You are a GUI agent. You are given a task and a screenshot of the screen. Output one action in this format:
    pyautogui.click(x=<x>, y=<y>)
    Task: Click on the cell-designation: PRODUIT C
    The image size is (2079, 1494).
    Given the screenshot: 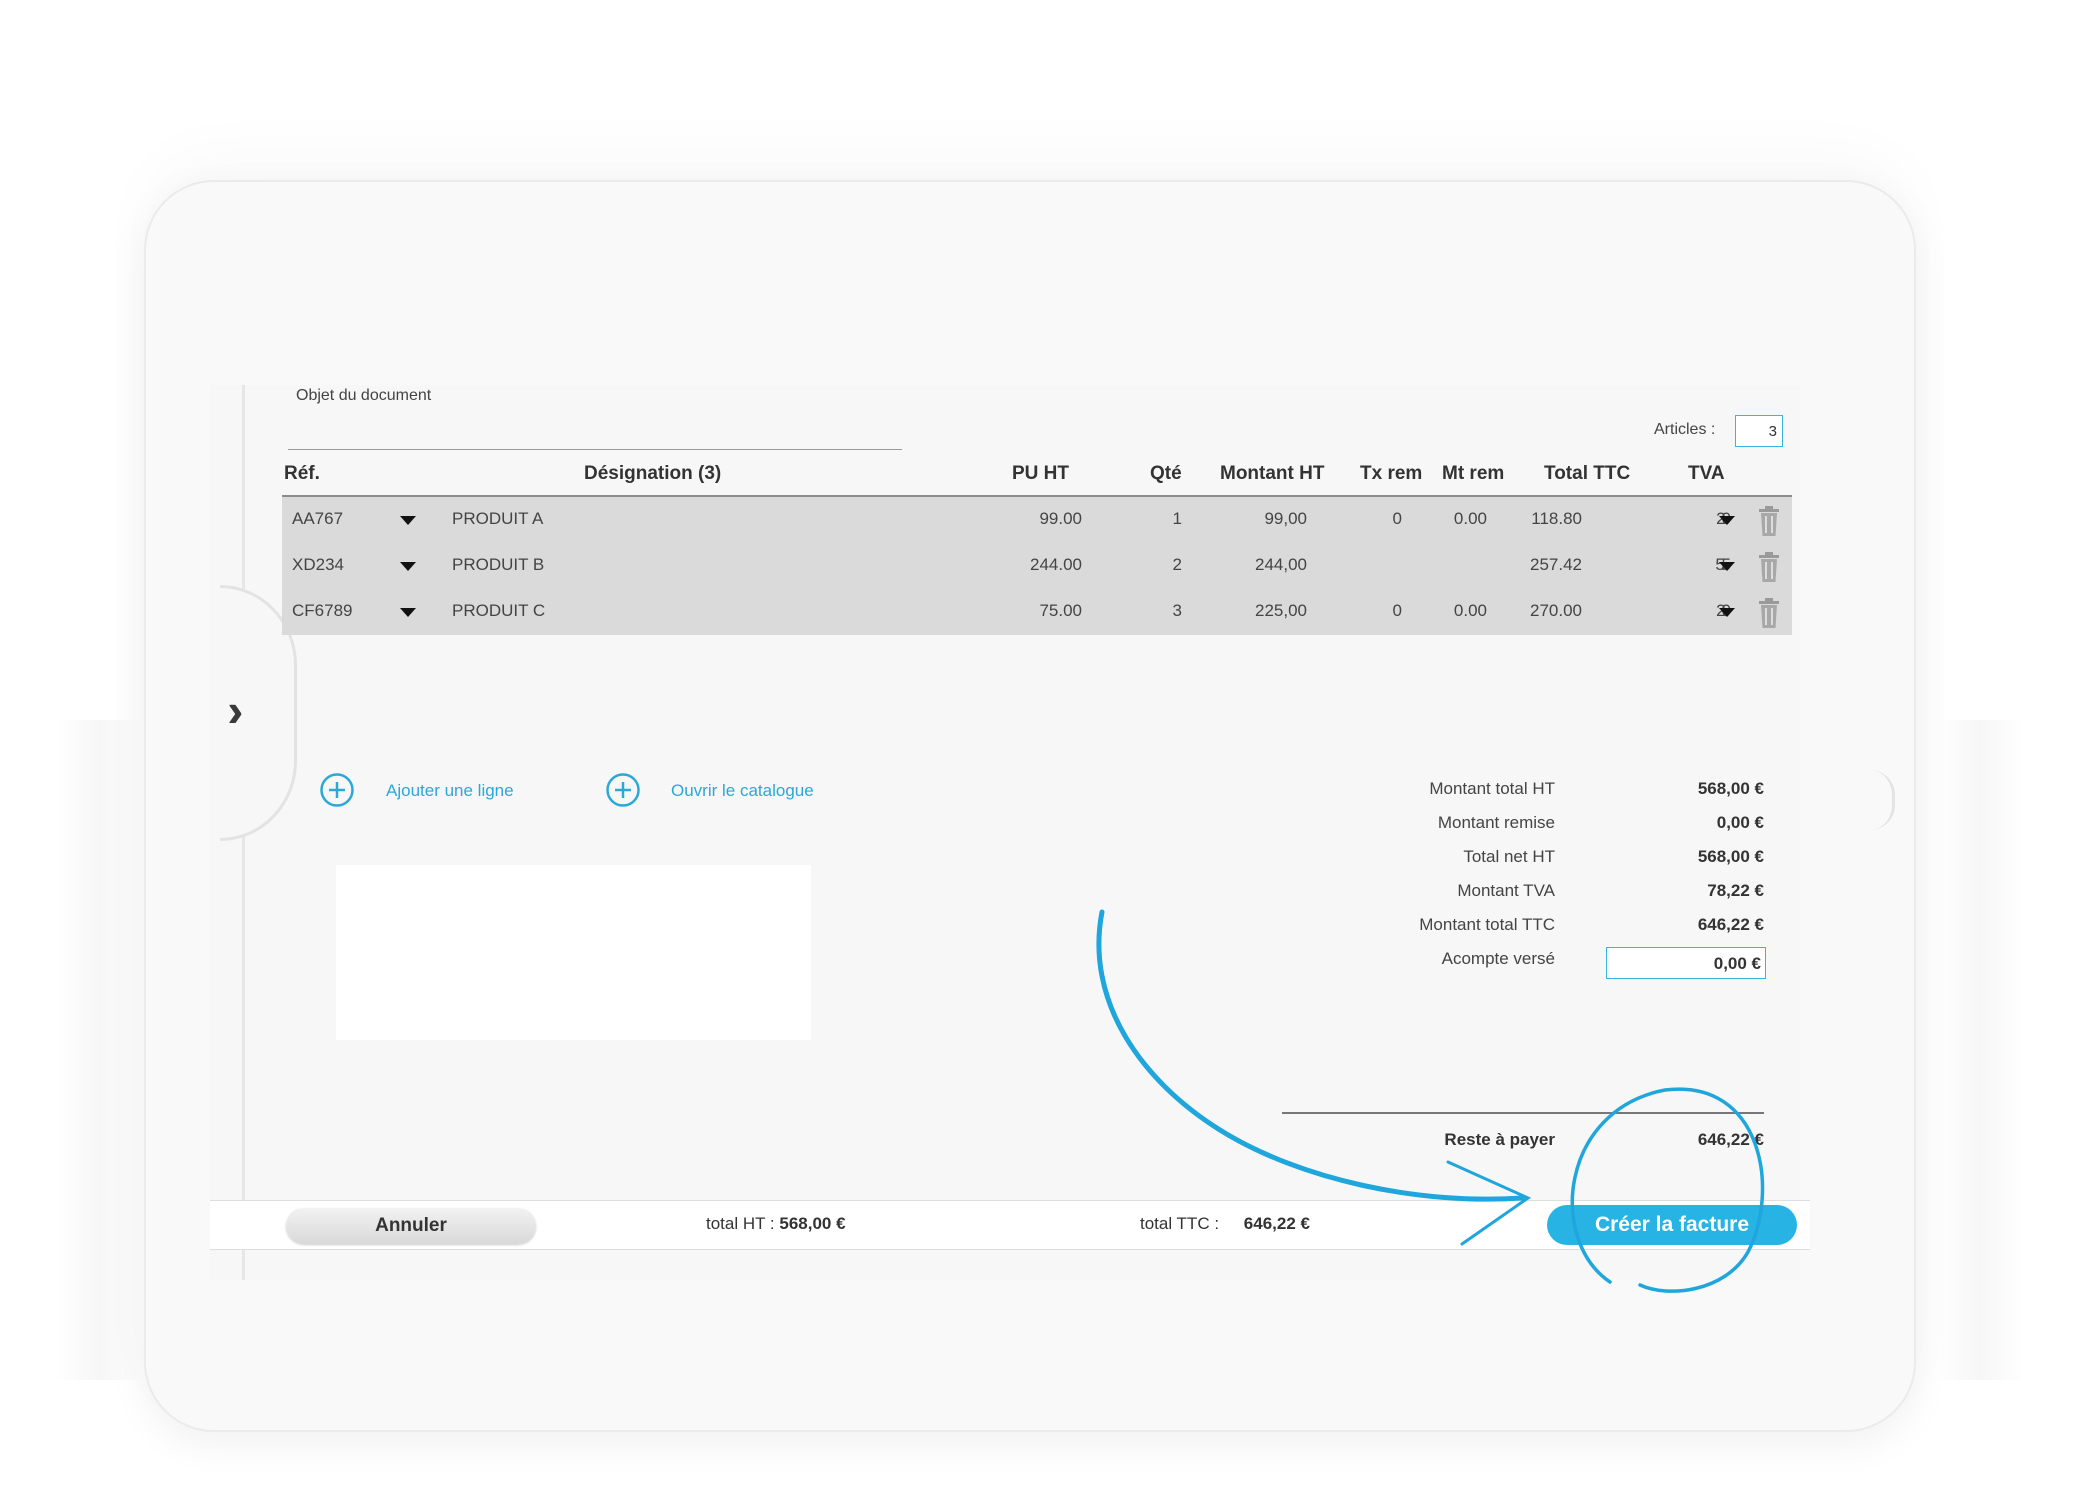 What is the action you would take?
    pyautogui.click(x=498, y=611)
    